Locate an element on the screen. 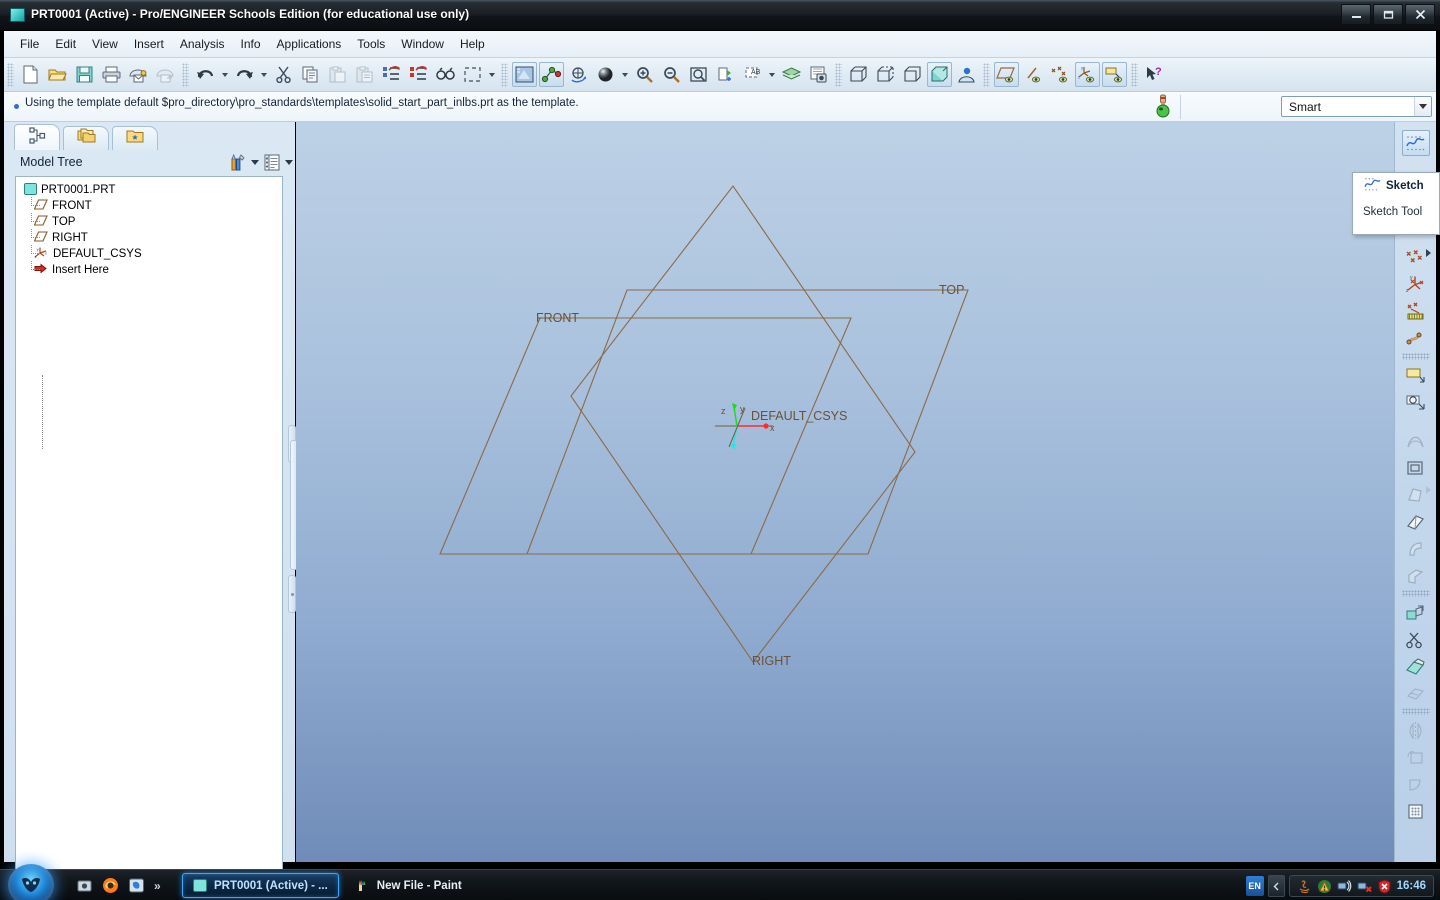  pattern-icon is located at coordinates (1416, 811).